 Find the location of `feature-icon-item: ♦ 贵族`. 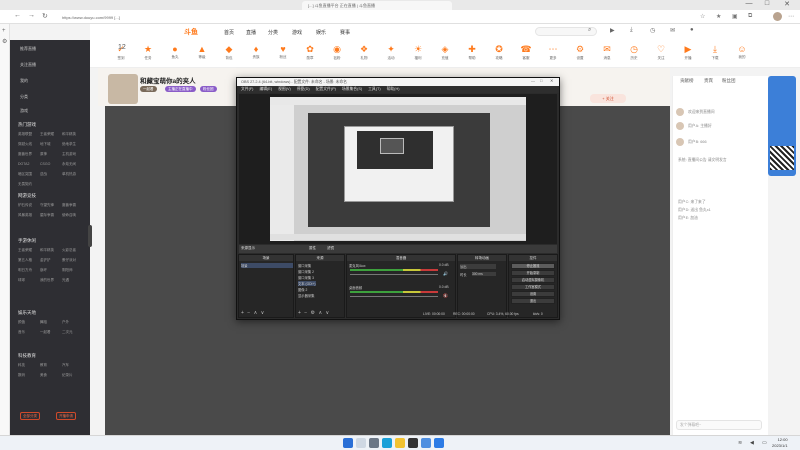

feature-icon-item: ♦ 贵族 is located at coordinates (256, 52).